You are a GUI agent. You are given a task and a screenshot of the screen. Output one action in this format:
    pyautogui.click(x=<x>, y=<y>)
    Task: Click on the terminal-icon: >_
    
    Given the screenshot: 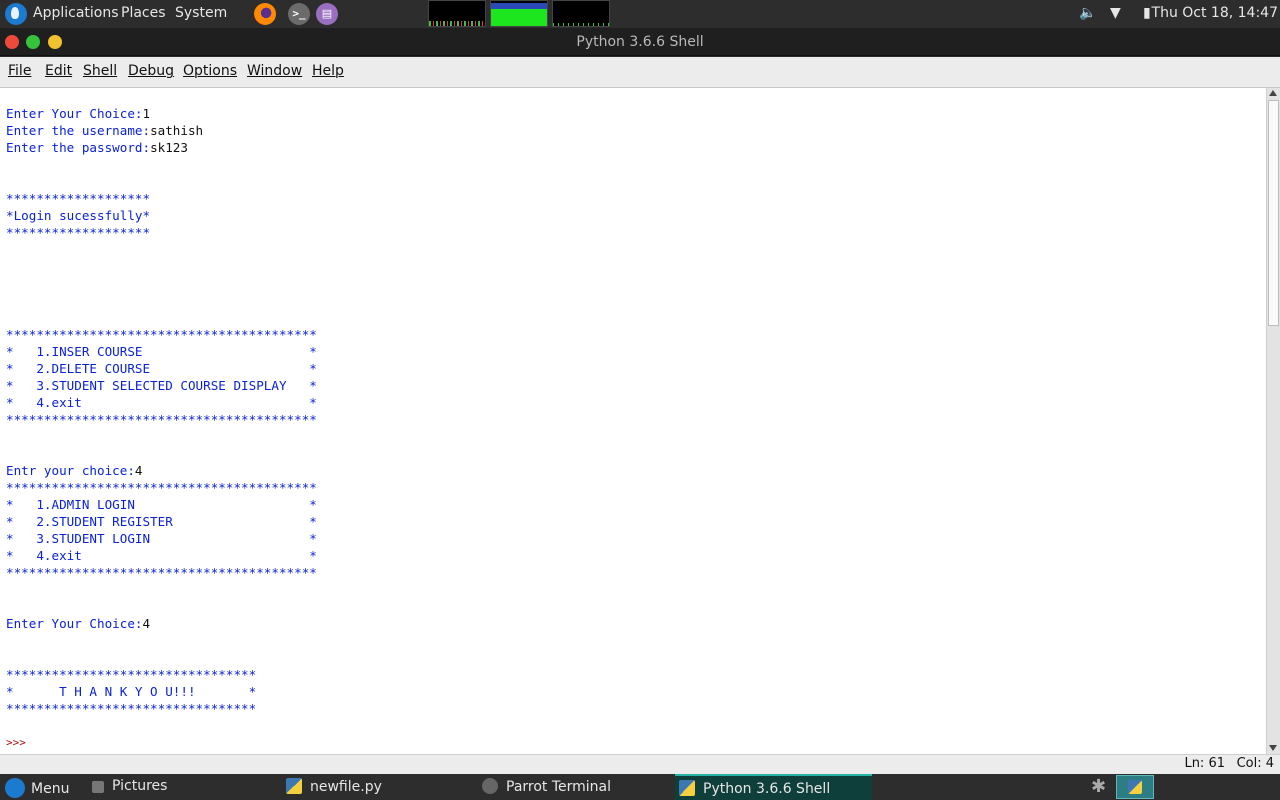 What is the action you would take?
    pyautogui.click(x=299, y=14)
    